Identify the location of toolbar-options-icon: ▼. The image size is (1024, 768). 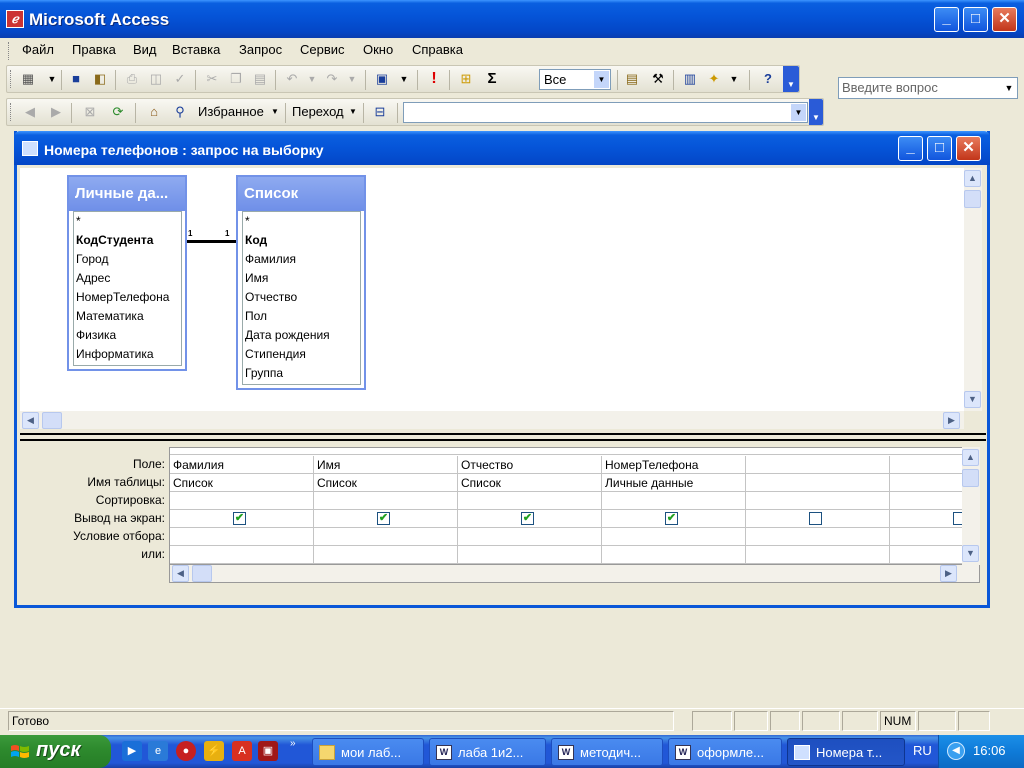
(791, 79).